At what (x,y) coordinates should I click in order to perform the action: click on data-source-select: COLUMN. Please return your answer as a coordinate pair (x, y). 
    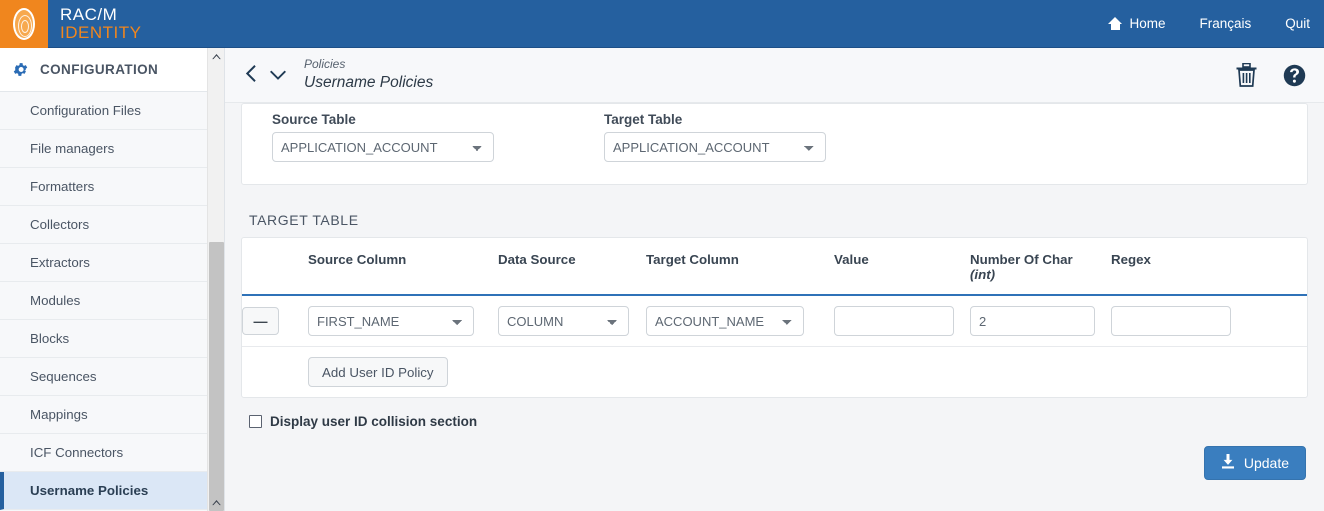
    Looking at the image, I should click on (563, 321).